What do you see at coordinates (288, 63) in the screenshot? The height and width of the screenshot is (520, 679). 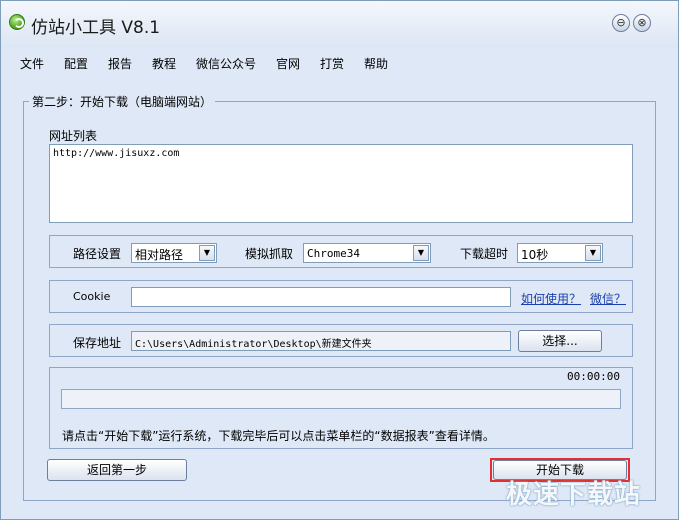 I see `menu-official-site: 官网` at bounding box center [288, 63].